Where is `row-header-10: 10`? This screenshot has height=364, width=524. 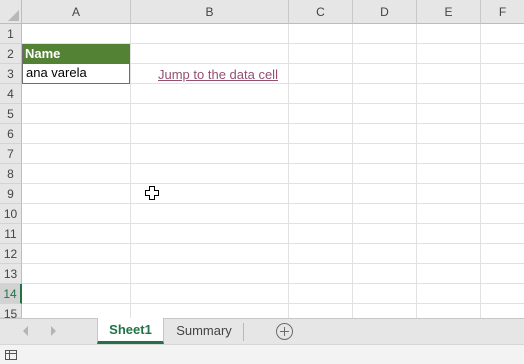 row-header-10: 10 is located at coordinates (11, 214).